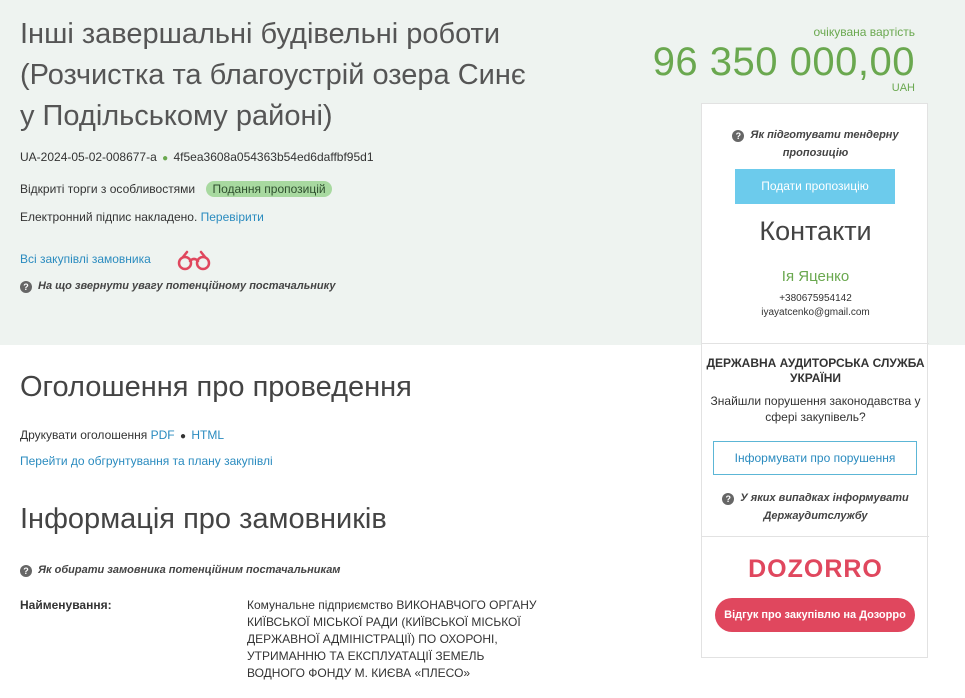 This screenshot has width=965, height=698. What do you see at coordinates (176, 116) in the screenshot?
I see `title-line-3: у Подільському районі)` at bounding box center [176, 116].